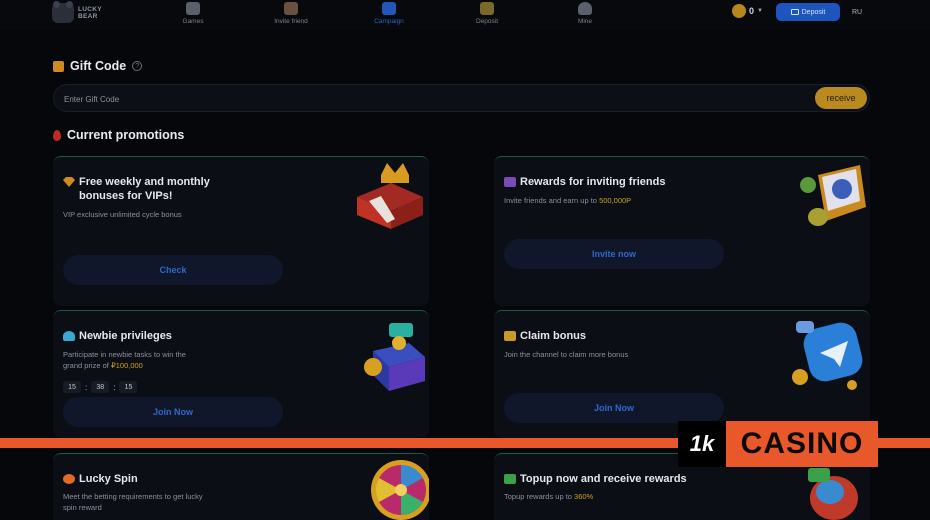 This screenshot has width=930, height=520. What do you see at coordinates (487, 21) in the screenshot?
I see `nav-label: Deposit` at bounding box center [487, 21].